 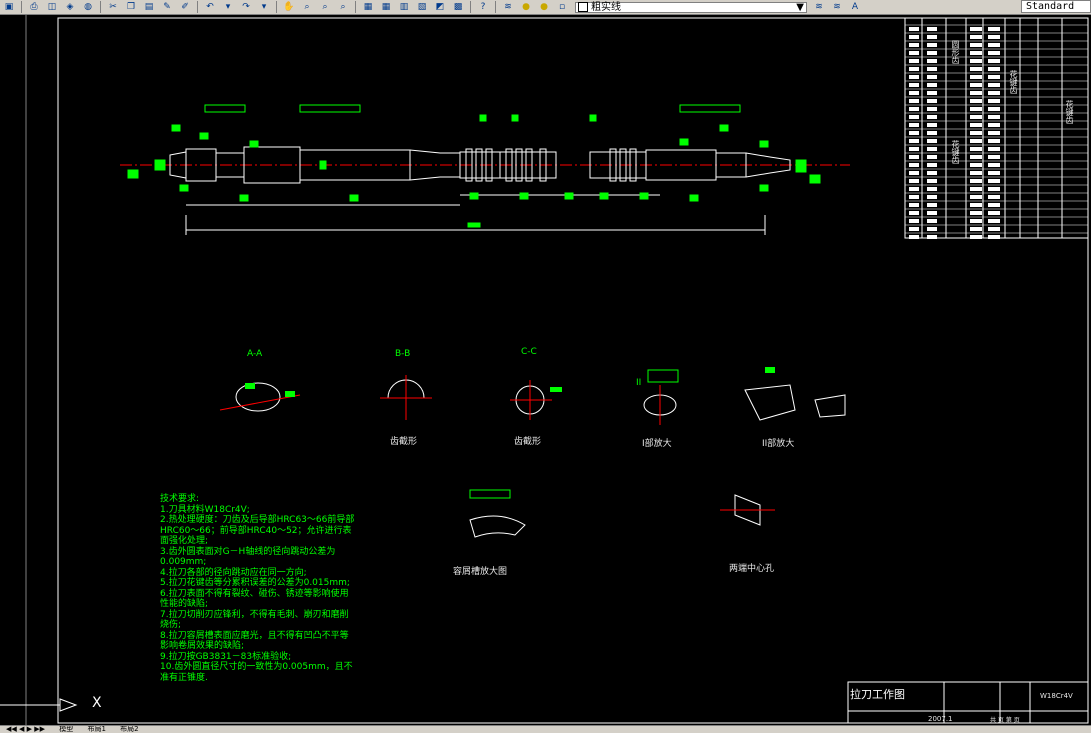 What do you see at coordinates (343, 7) in the screenshot?
I see `zoom-prev-icon: ⌕` at bounding box center [343, 7].